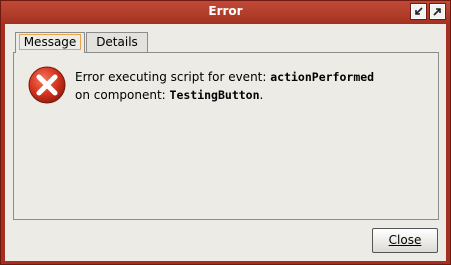 Image resolution: width=451 pixels, height=265 pixels. Describe the element at coordinates (261, 95) in the screenshot. I see `message-period: .` at that location.